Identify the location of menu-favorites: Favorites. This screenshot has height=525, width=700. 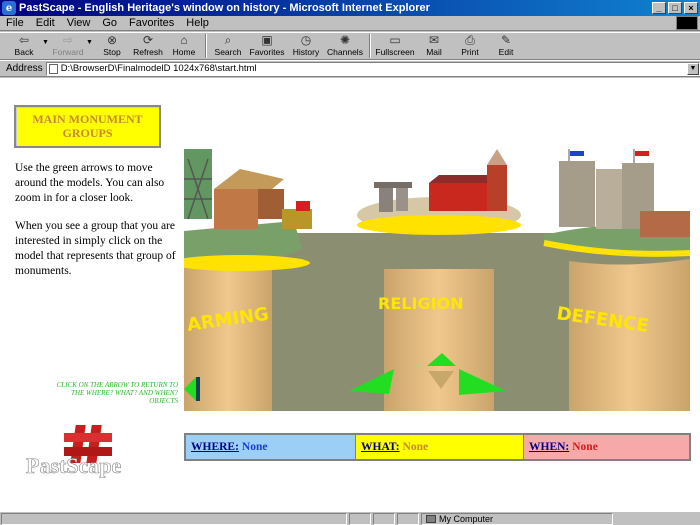
(151, 23).